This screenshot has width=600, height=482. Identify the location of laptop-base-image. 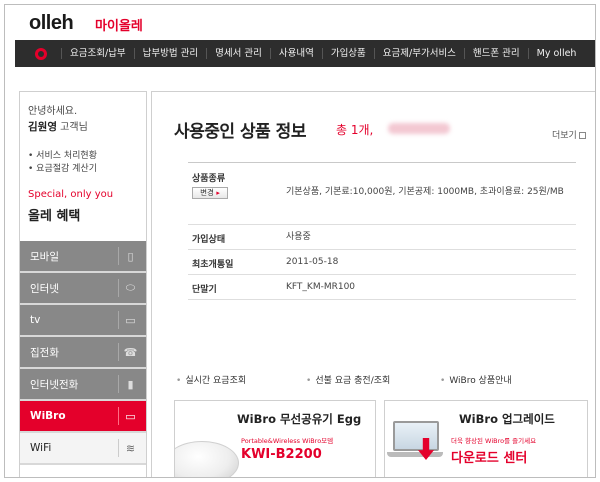
(415, 454).